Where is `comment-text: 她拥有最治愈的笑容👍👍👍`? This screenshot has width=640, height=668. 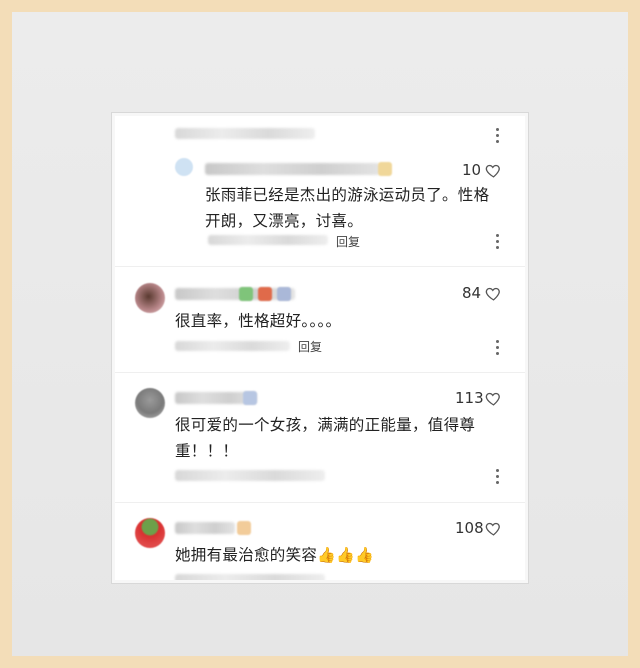 comment-text: 她拥有最治愈的笑容👍👍👍 is located at coordinates (340, 555).